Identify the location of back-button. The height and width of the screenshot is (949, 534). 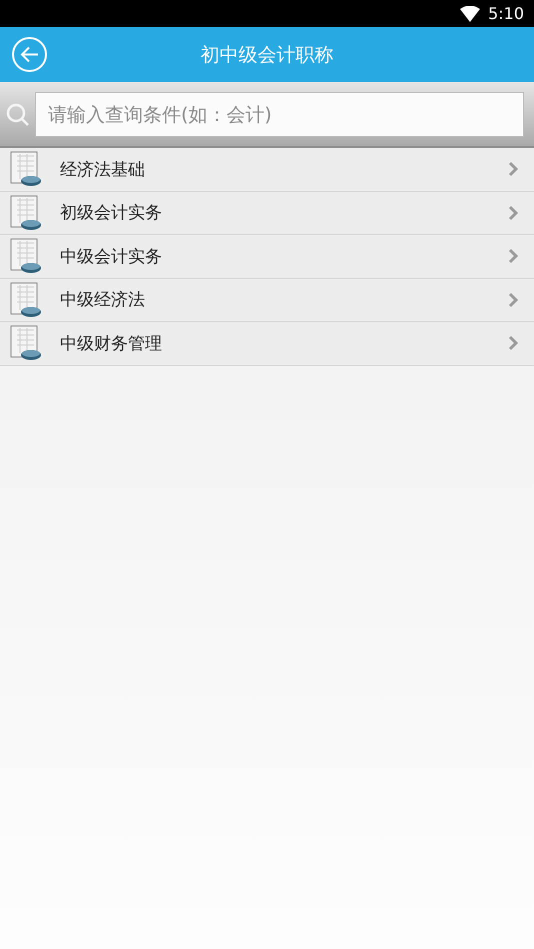
(29, 54).